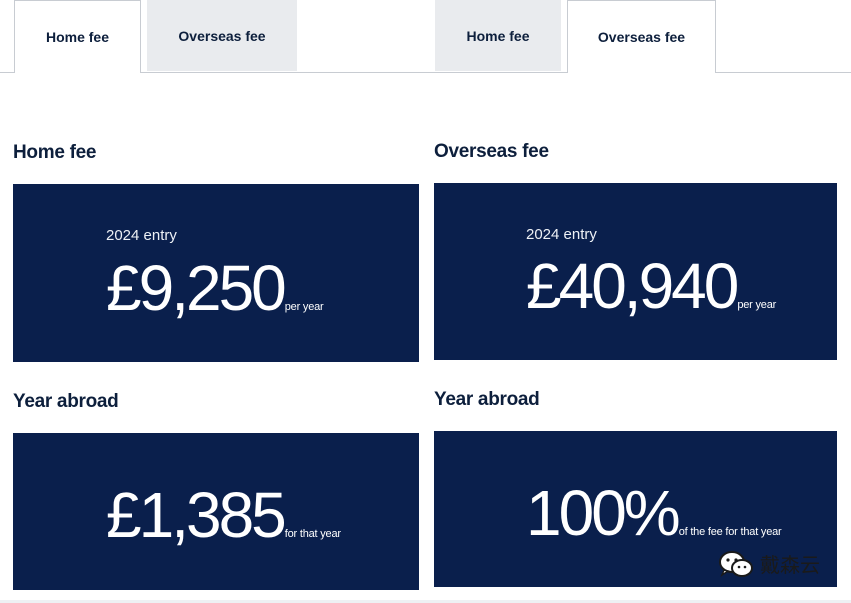 This screenshot has width=851, height=603. Describe the element at coordinates (491, 151) in the screenshot. I see `fee-heading: Overseas fee` at that location.